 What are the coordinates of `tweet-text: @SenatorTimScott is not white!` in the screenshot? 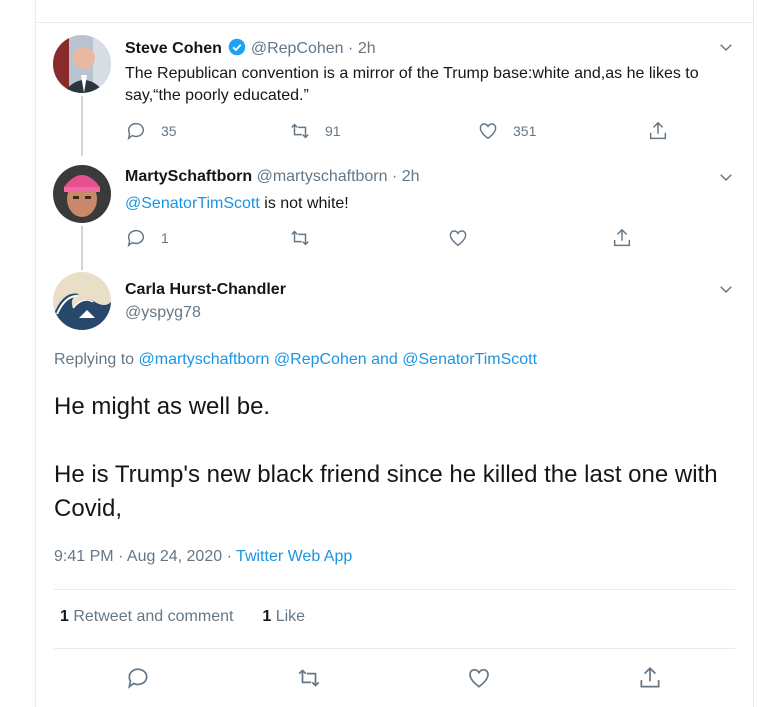 It's located at (425, 204).